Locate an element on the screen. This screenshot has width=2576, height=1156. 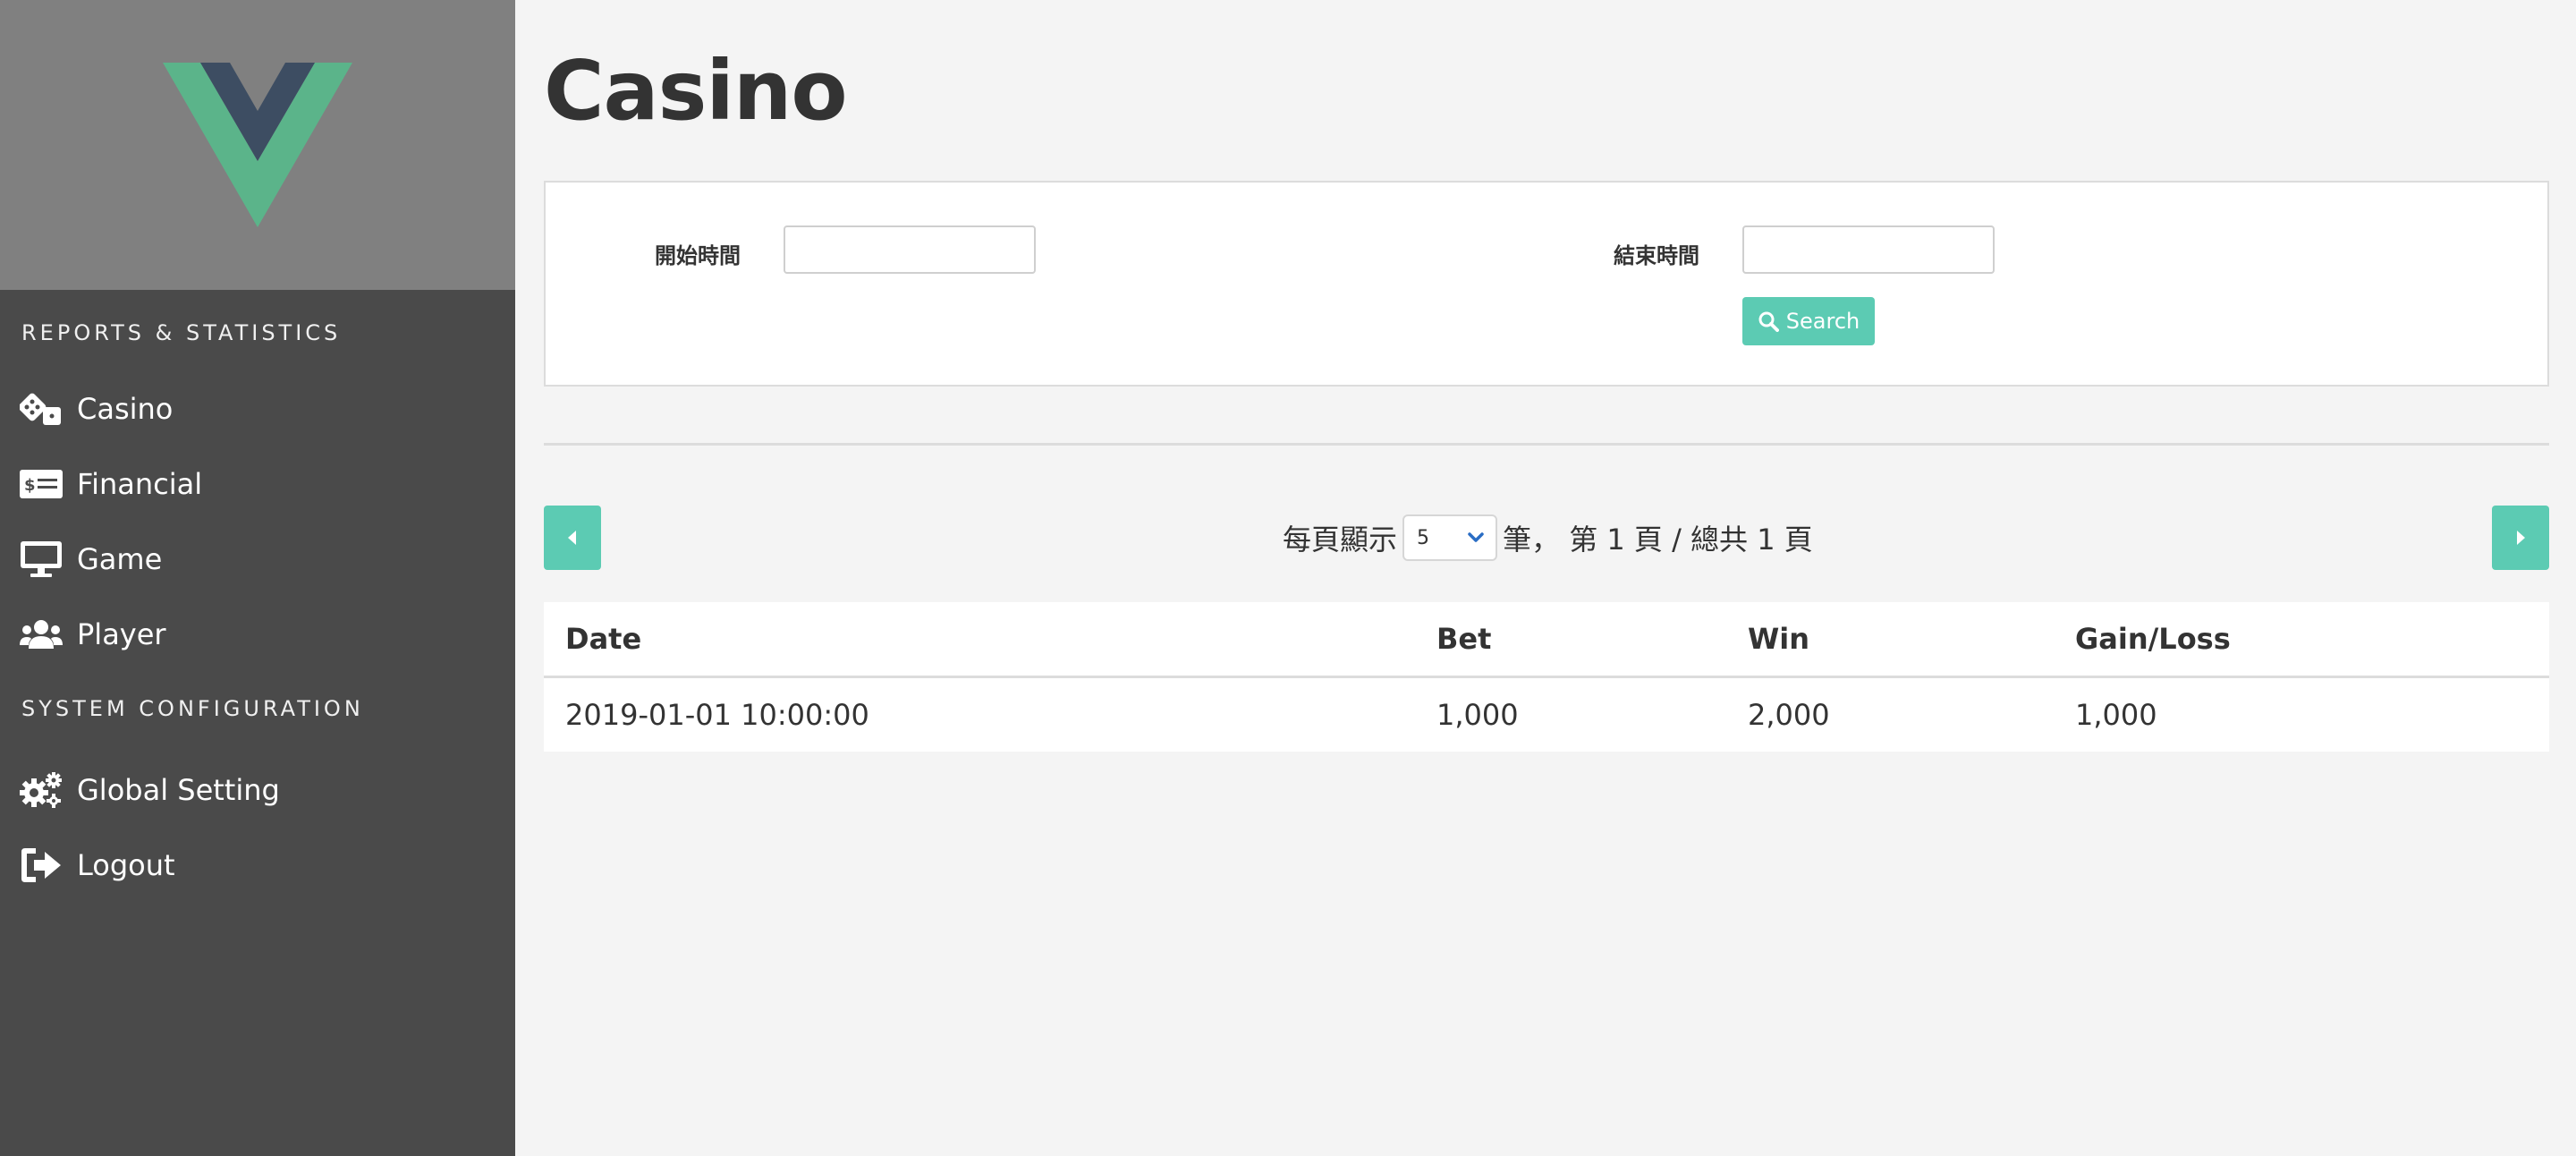
cell-win: 2,000 is located at coordinates (1789, 715).